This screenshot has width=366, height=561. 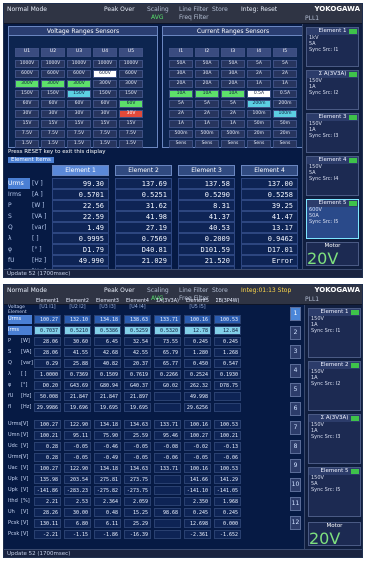 What do you see at coordinates (295, 466) in the screenshot?
I see `page-tab-9: 9` at bounding box center [295, 466].